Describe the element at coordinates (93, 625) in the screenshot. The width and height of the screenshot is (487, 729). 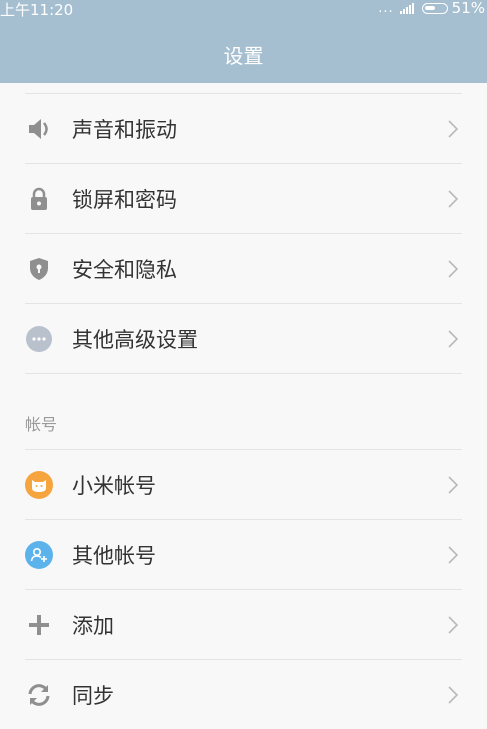
I see `add-label: 添加` at that location.